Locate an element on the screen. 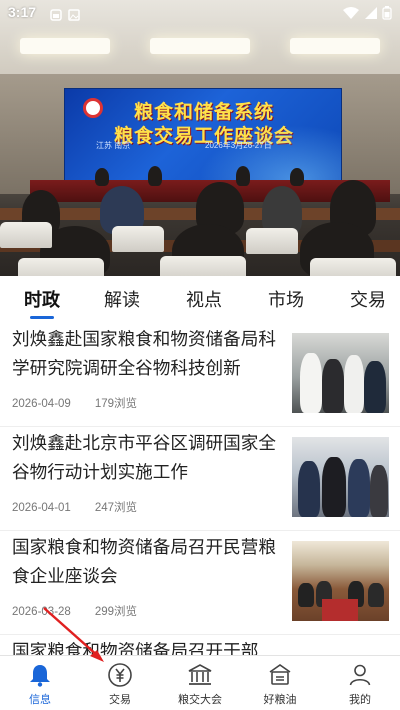 The width and height of the screenshot is (400, 710). news-date: 2026-03-28 is located at coordinates (41, 612).